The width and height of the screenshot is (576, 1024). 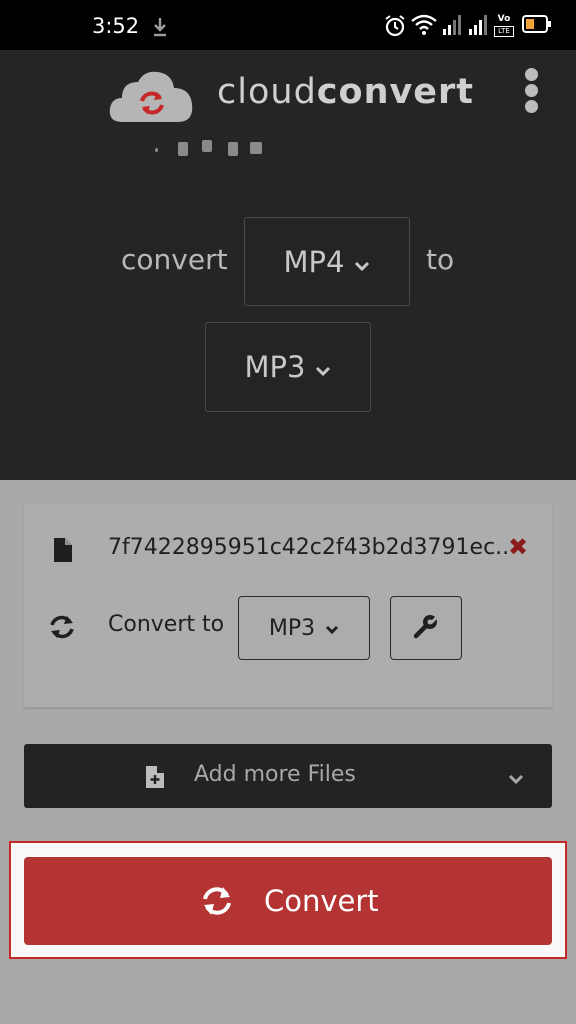 What do you see at coordinates (288, 25) in the screenshot?
I see `status-bar: 3:52 Vo LTE` at bounding box center [288, 25].